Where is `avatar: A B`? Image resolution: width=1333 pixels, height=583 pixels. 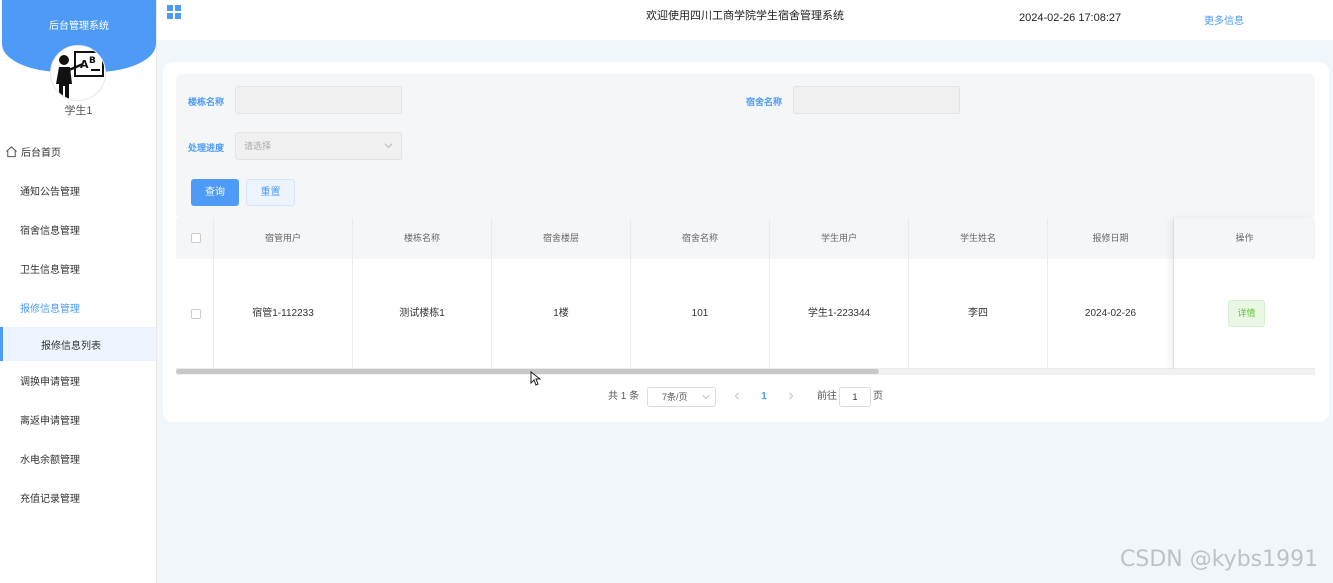
avatar: A B is located at coordinates (78, 73).